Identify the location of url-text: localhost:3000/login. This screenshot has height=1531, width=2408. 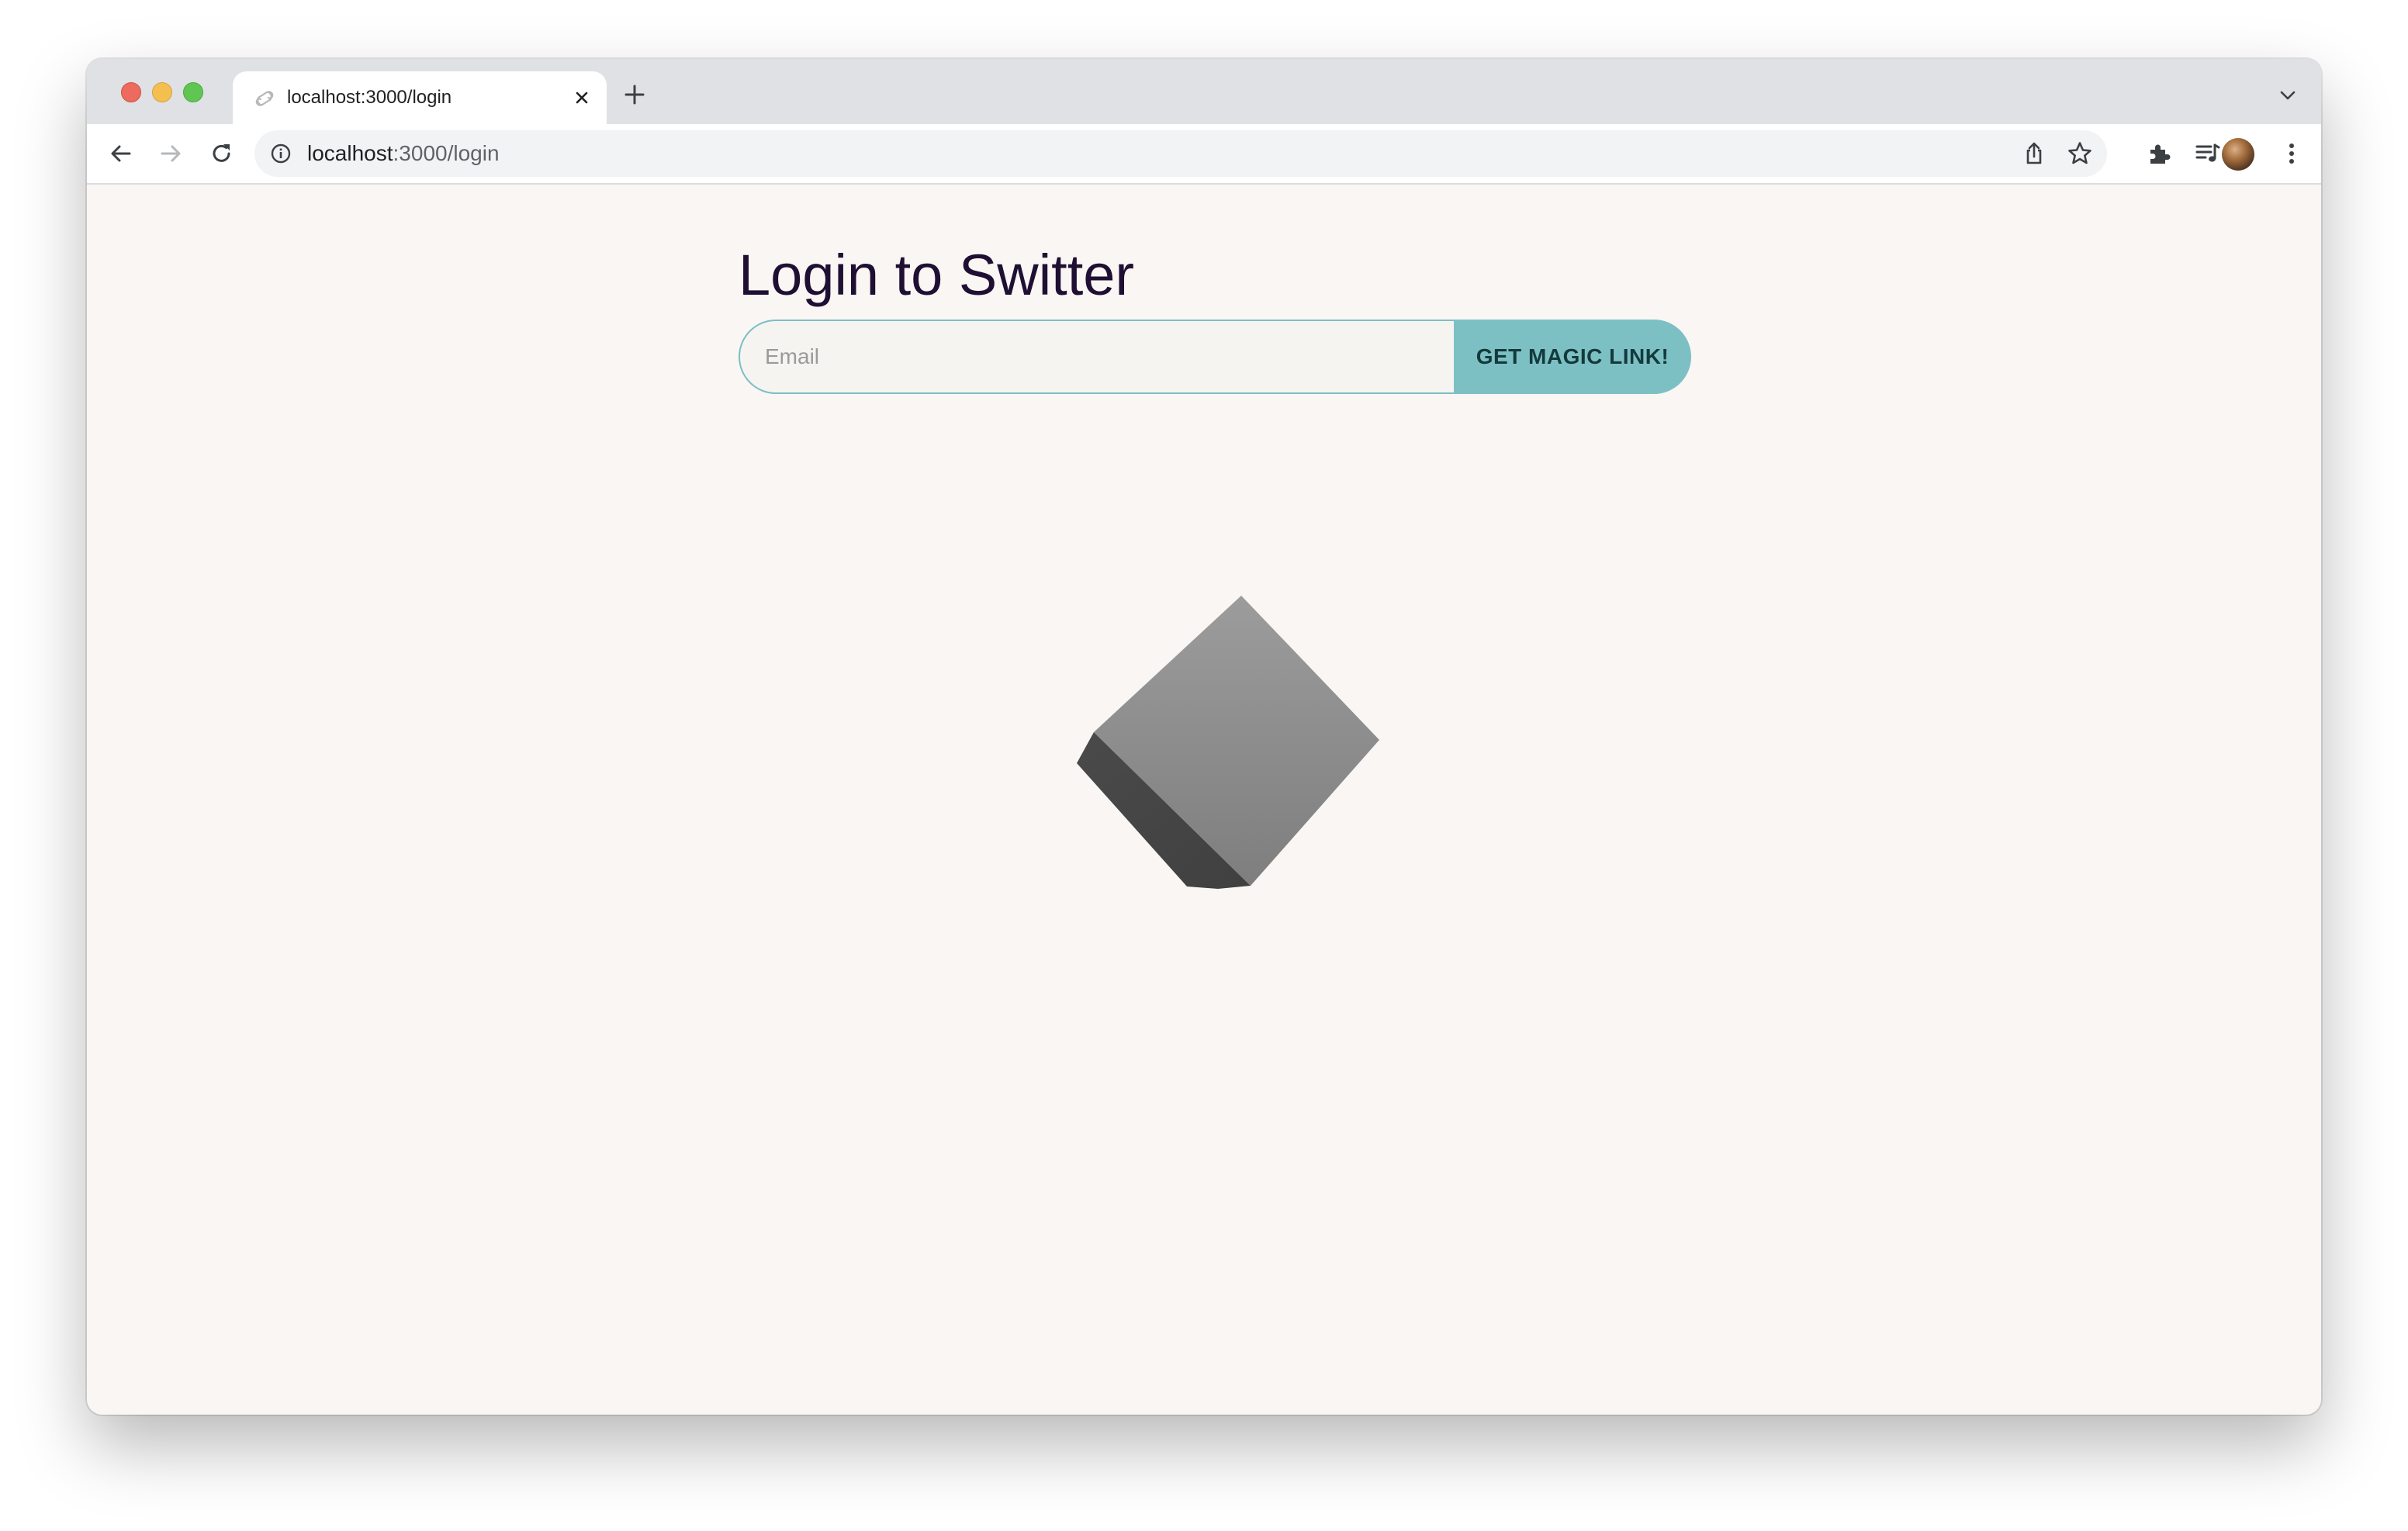
(403, 153).